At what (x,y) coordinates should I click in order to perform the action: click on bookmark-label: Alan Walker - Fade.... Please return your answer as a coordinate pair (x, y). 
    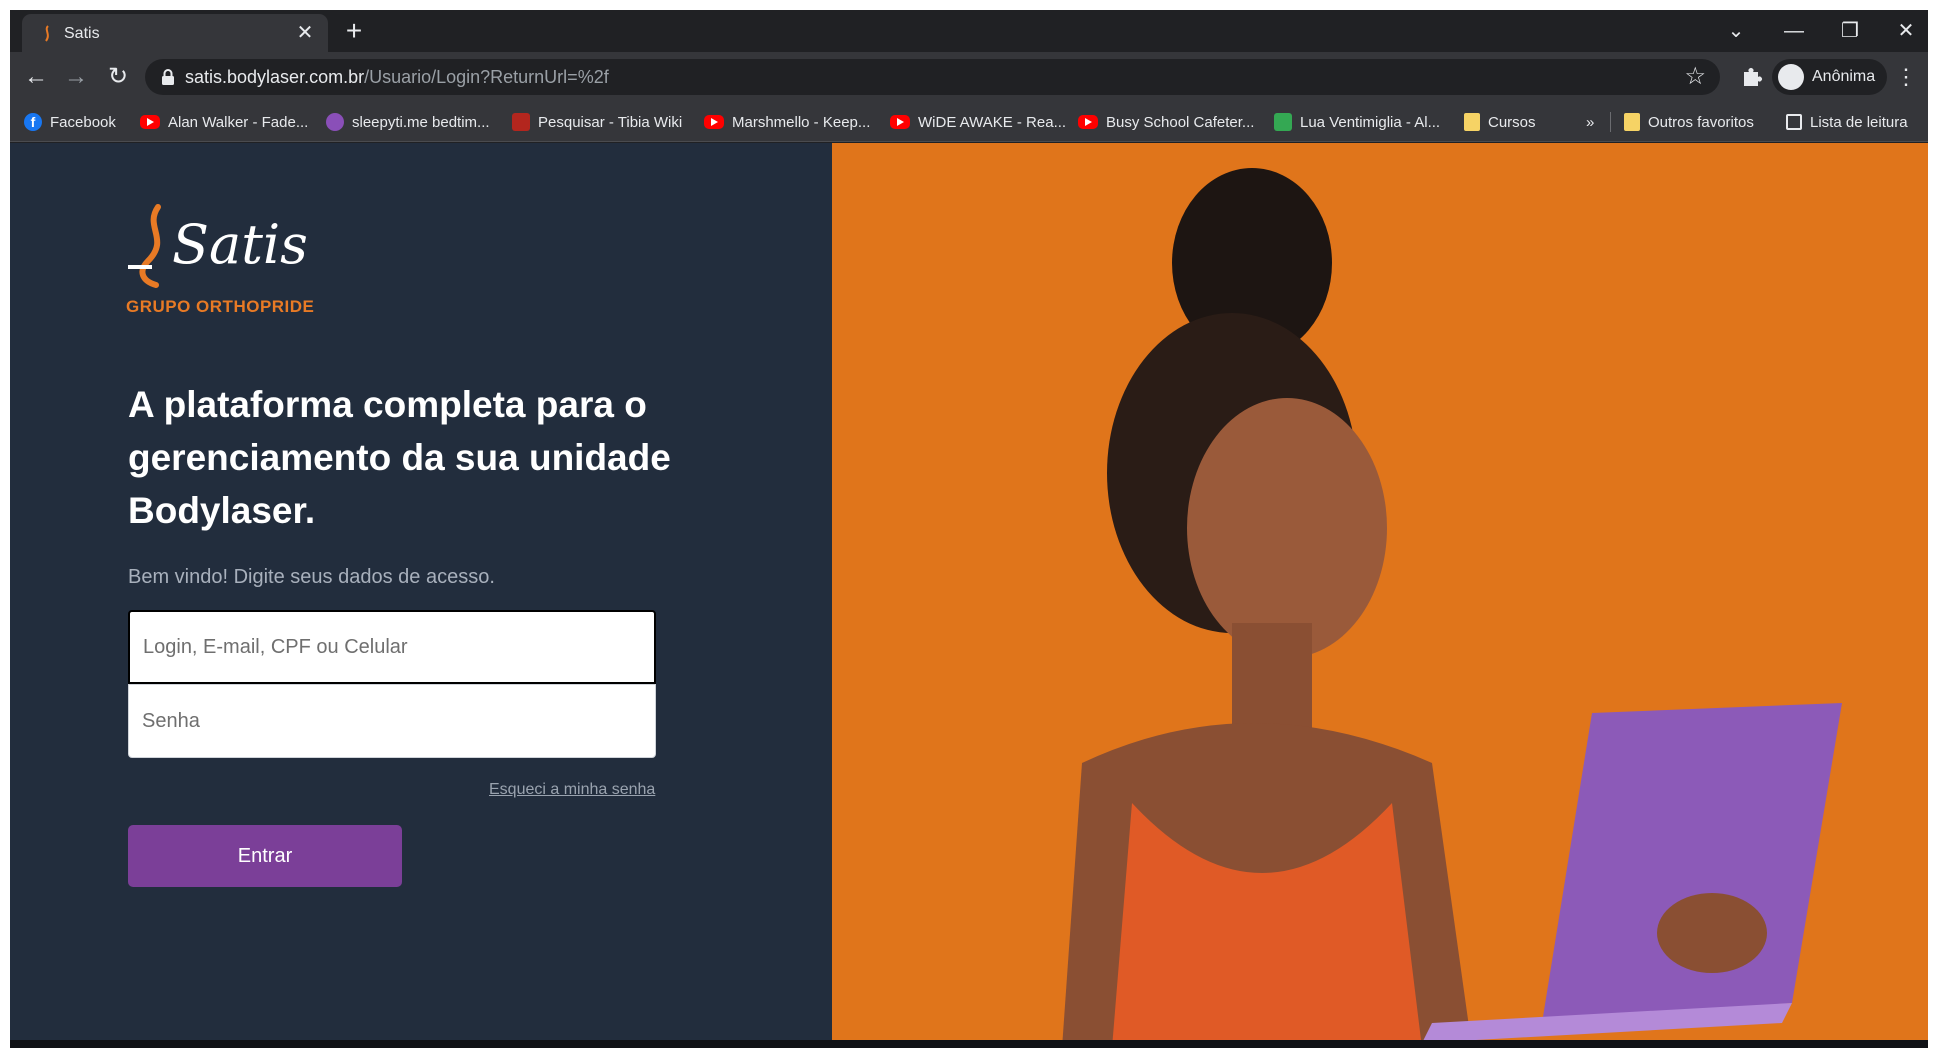
    Looking at the image, I should click on (238, 122).